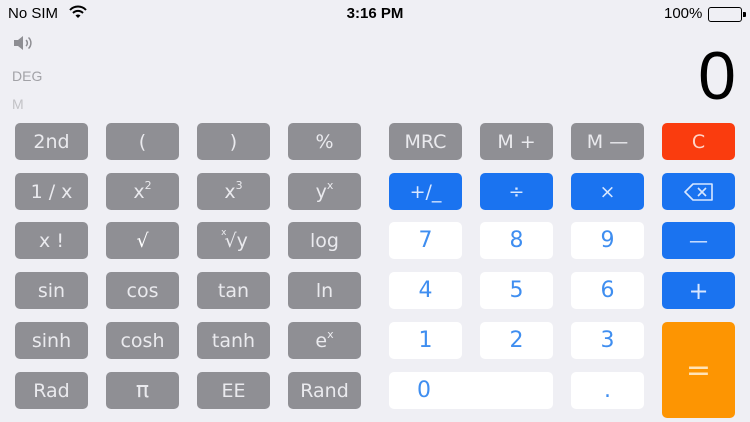 This screenshot has width=750, height=422. What do you see at coordinates (330, 334) in the screenshot?
I see `exp-exponent: x` at bounding box center [330, 334].